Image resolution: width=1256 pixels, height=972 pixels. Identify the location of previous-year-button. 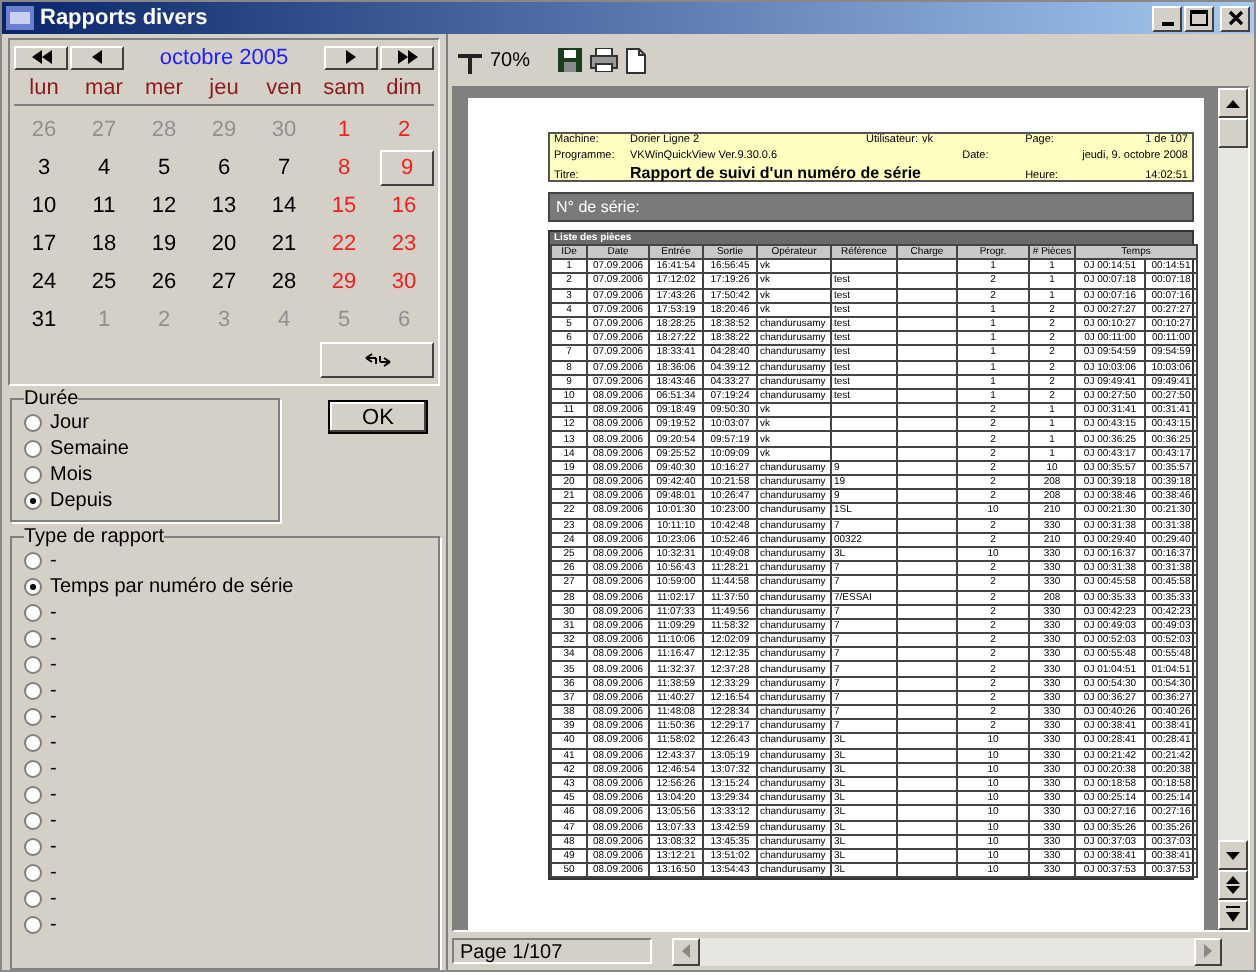
(41, 57).